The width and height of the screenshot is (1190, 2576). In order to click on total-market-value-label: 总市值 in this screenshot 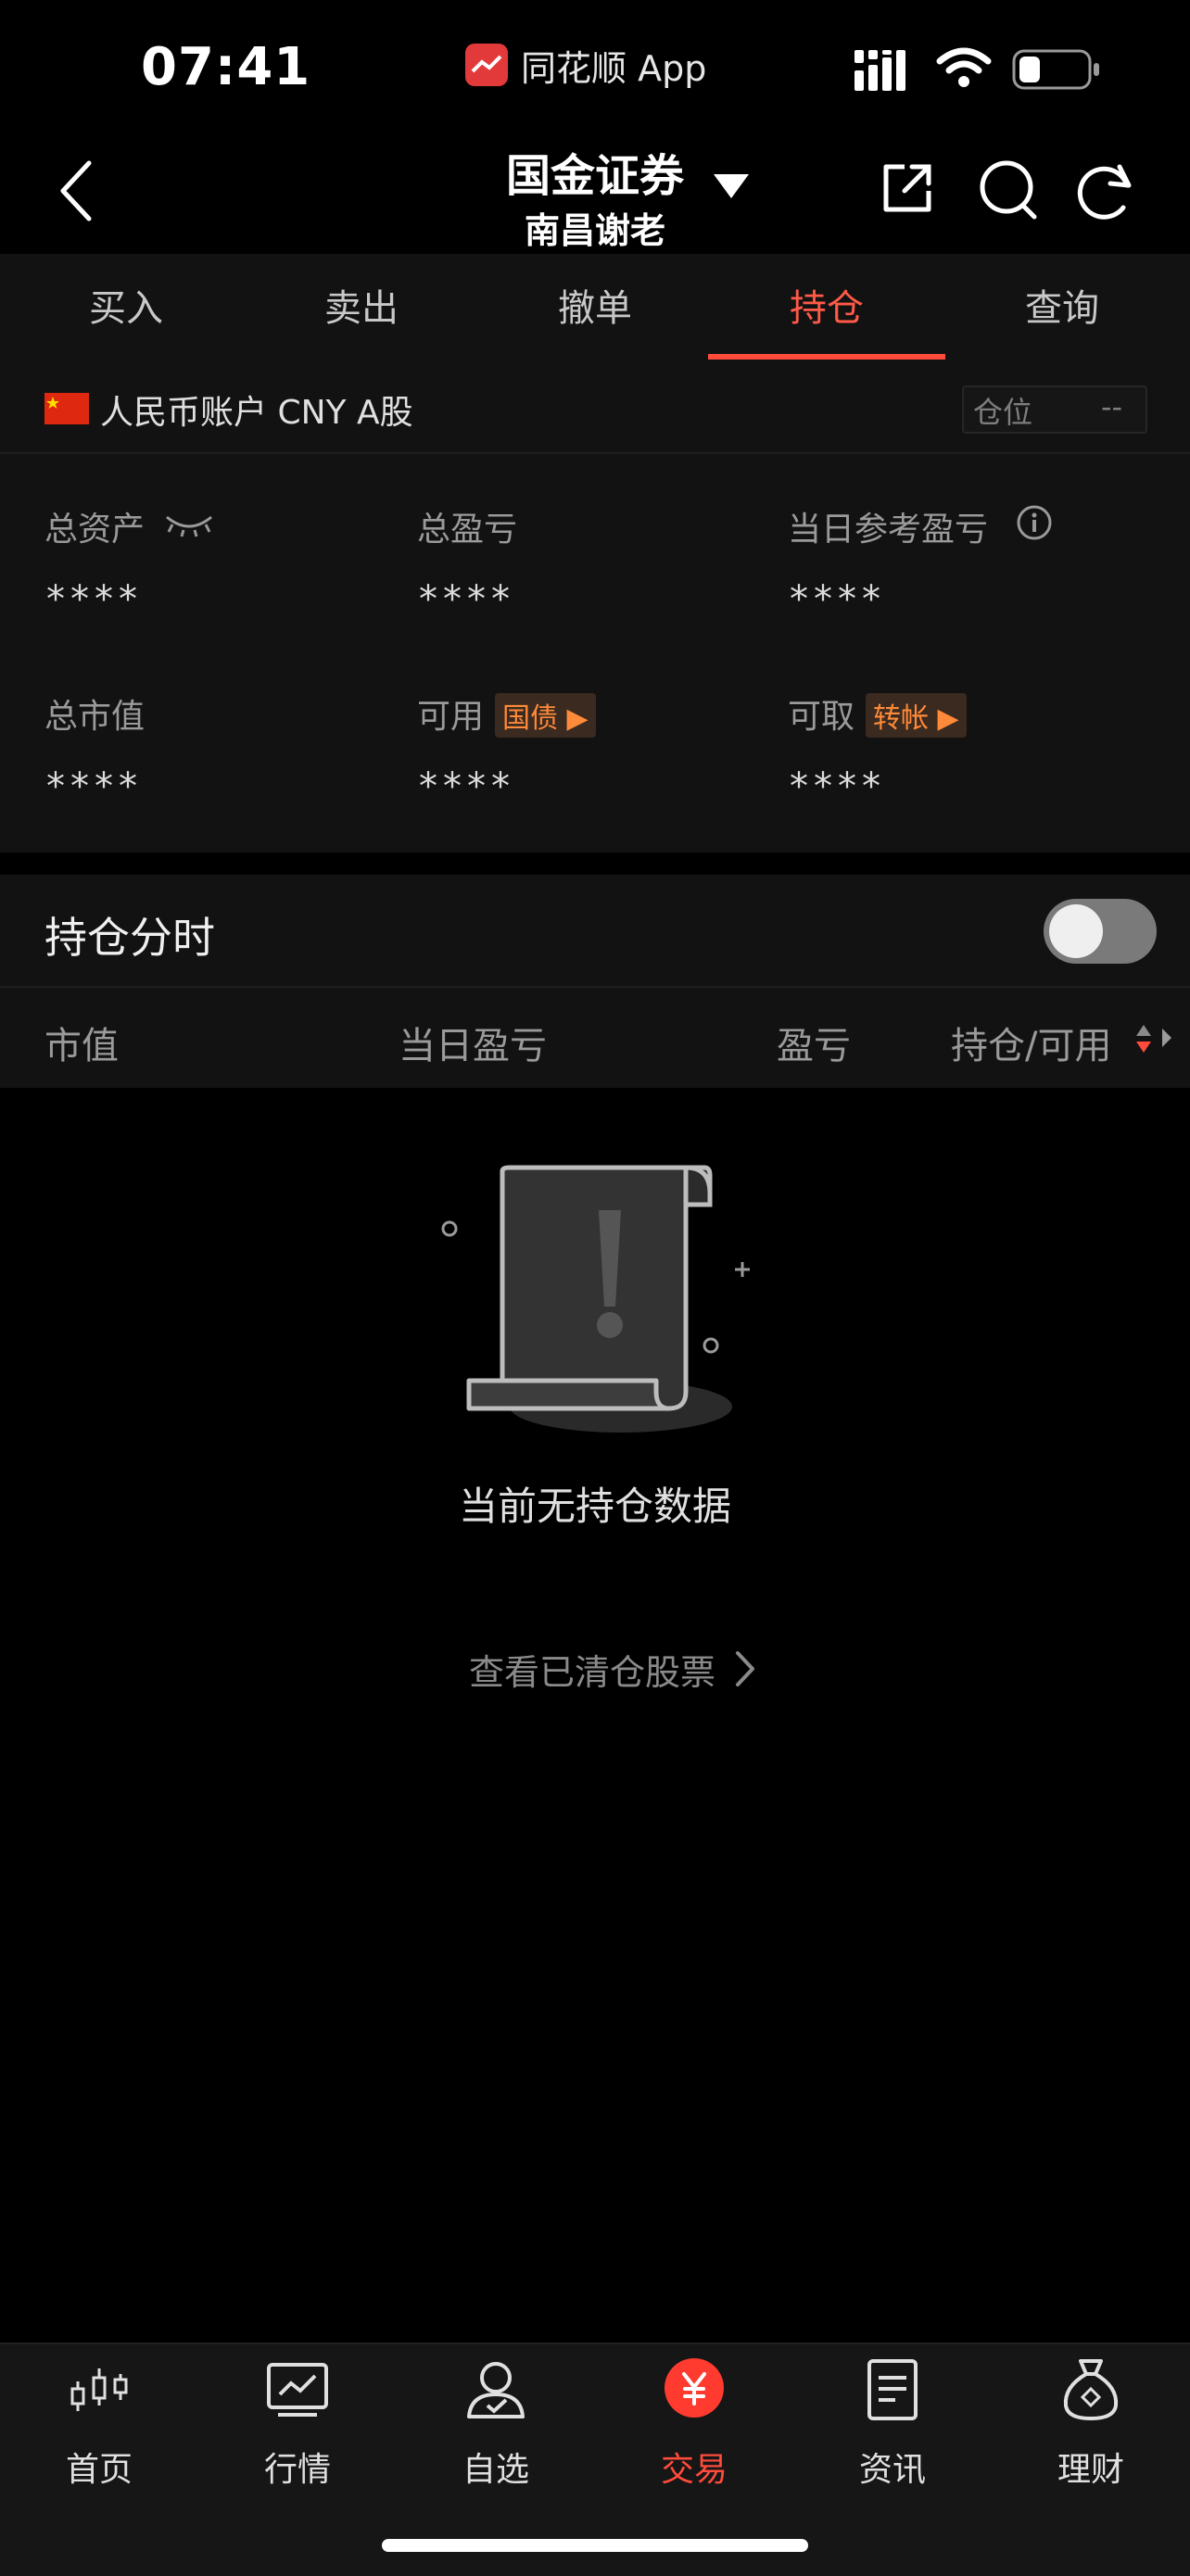, I will do `click(95, 717)`.